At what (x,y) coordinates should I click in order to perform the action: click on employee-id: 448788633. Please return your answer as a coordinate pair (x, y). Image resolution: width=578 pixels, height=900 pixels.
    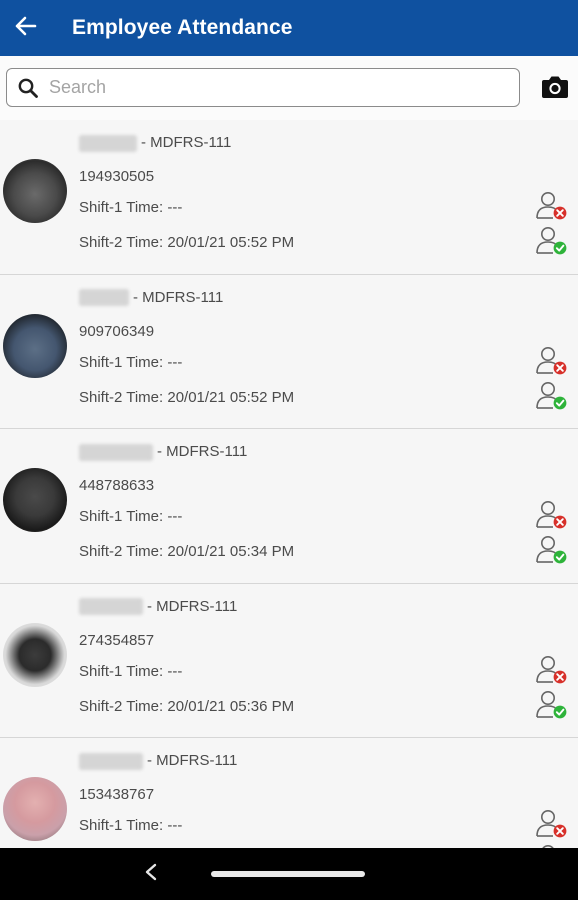
    Looking at the image, I should click on (117, 485).